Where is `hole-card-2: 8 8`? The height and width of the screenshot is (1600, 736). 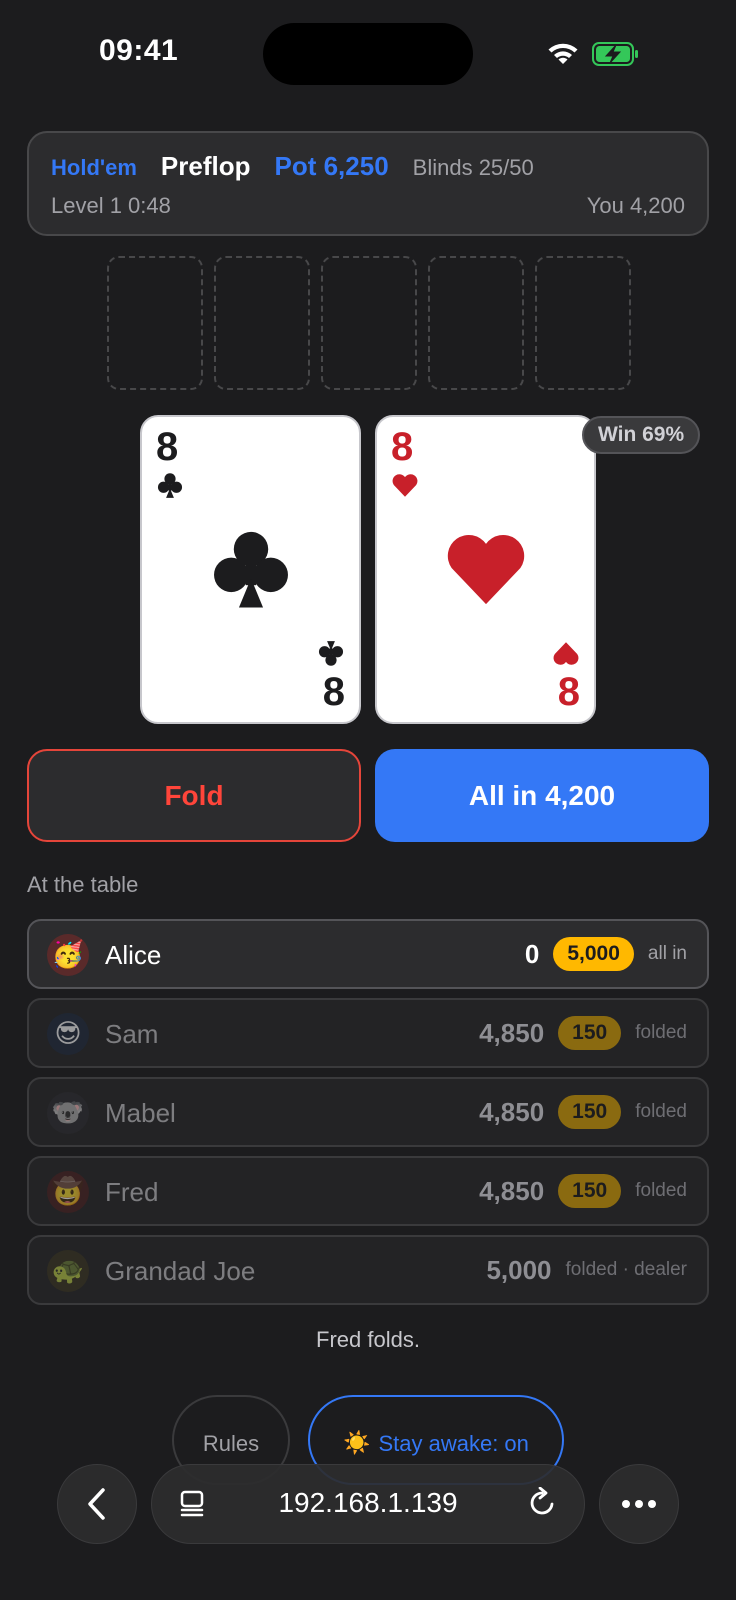 hole-card-2: 8 8 is located at coordinates (485, 569).